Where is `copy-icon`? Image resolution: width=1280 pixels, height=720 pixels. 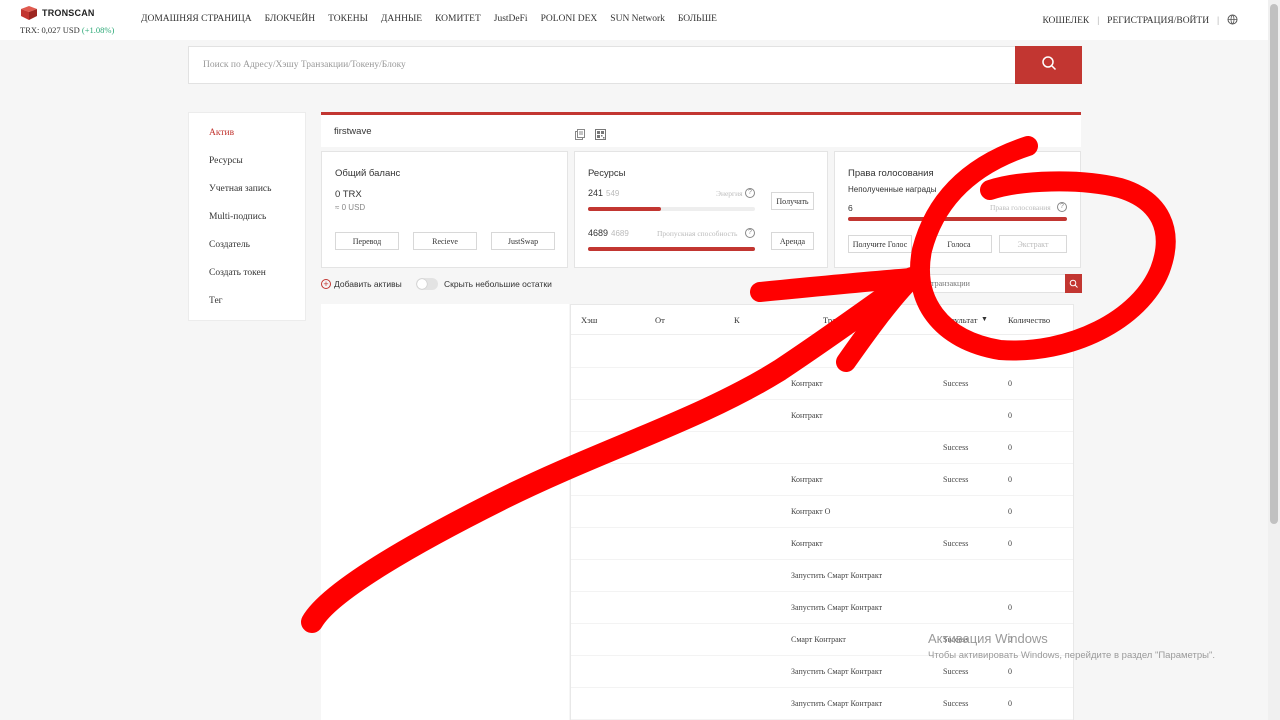 copy-icon is located at coordinates (580, 136).